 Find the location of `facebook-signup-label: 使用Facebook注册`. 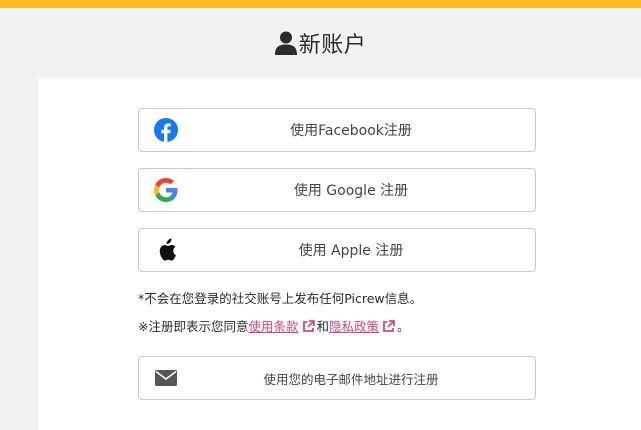

facebook-signup-label: 使用Facebook注册 is located at coordinates (351, 131).